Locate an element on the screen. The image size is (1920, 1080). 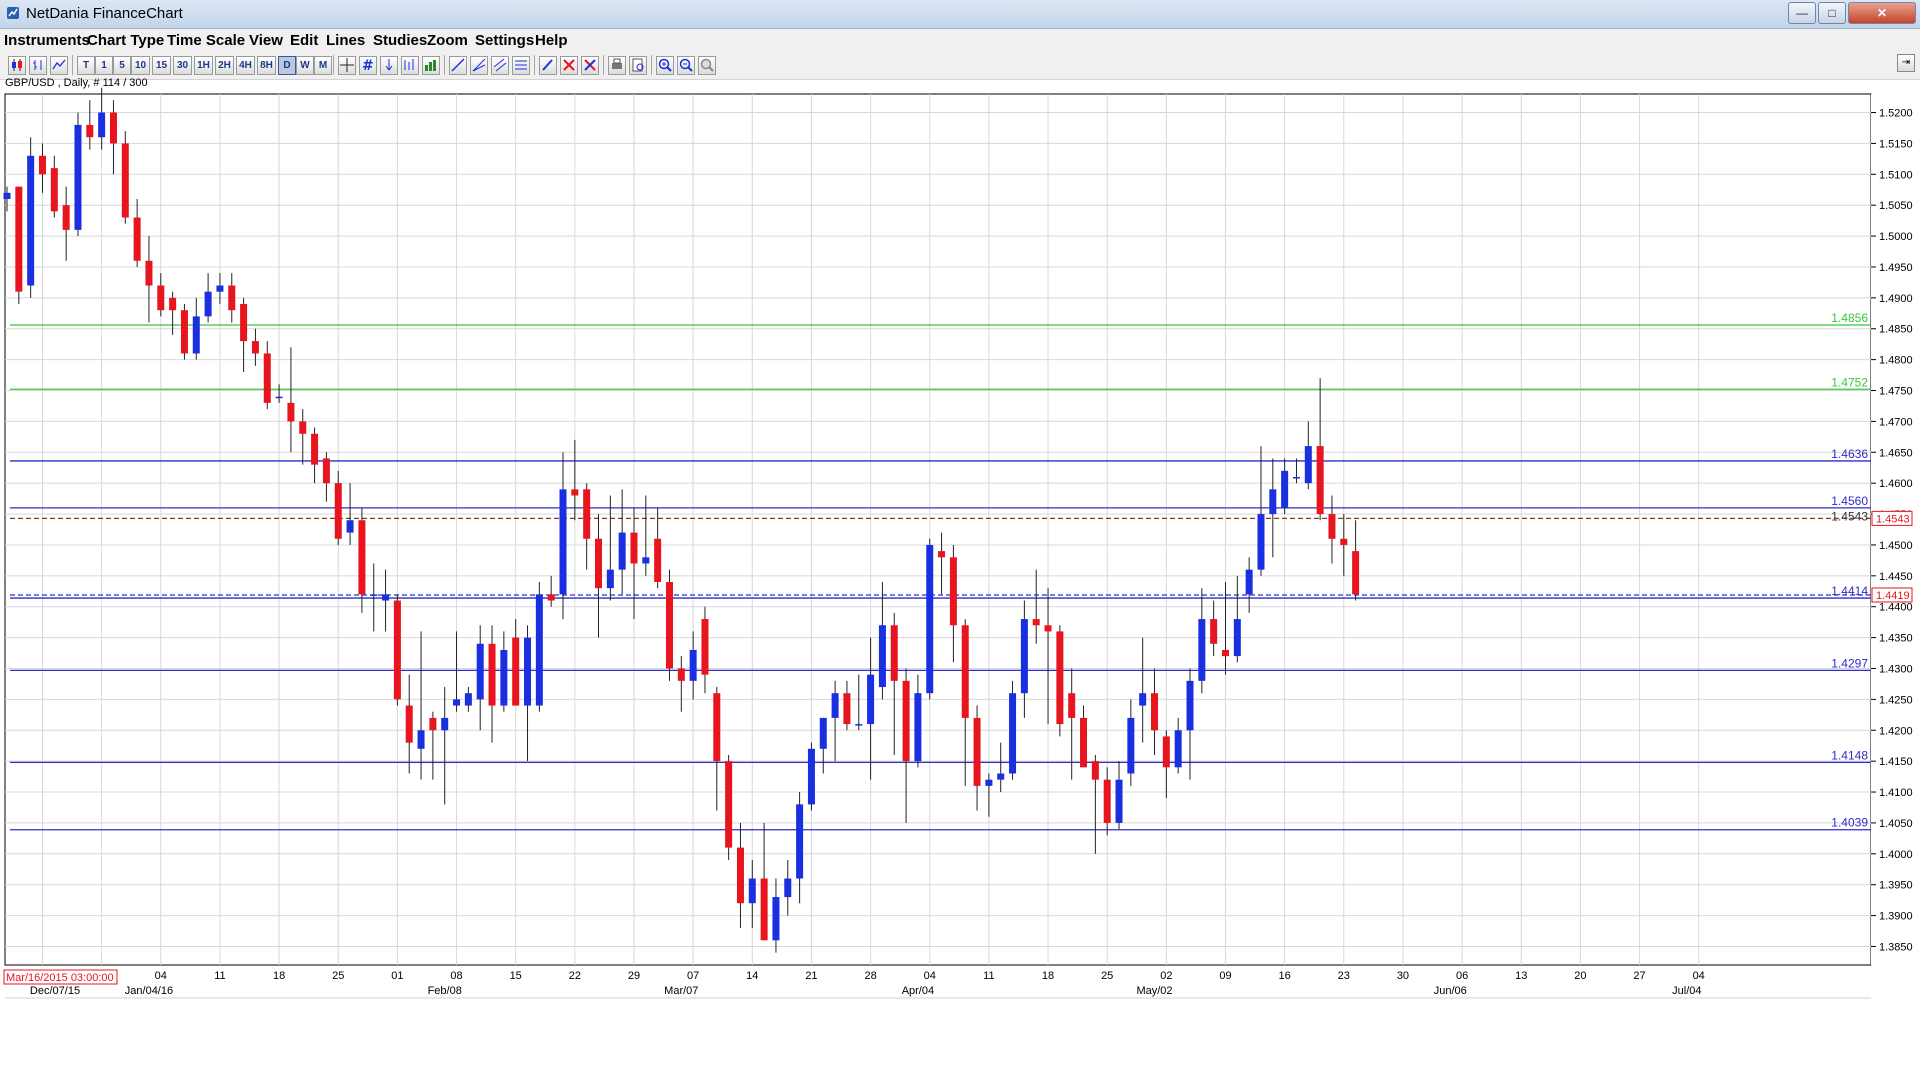
menu-view: View is located at coordinates (266, 40).